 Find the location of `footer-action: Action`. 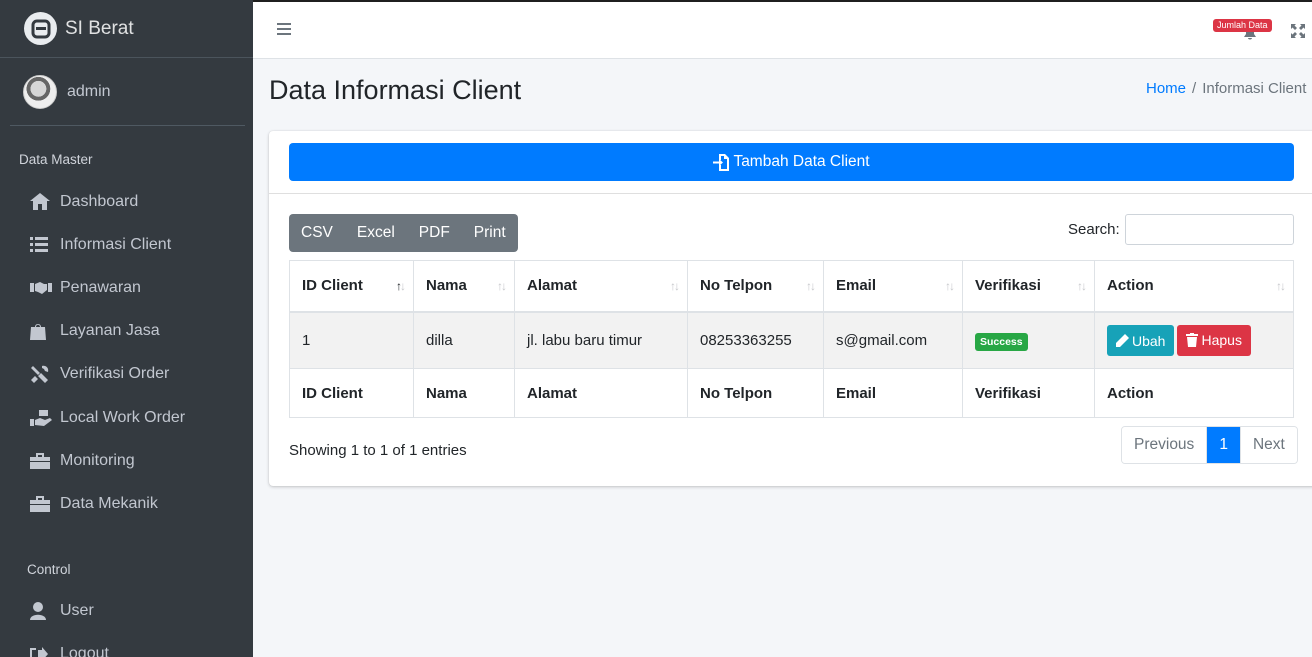

footer-action: Action is located at coordinates (1194, 393).